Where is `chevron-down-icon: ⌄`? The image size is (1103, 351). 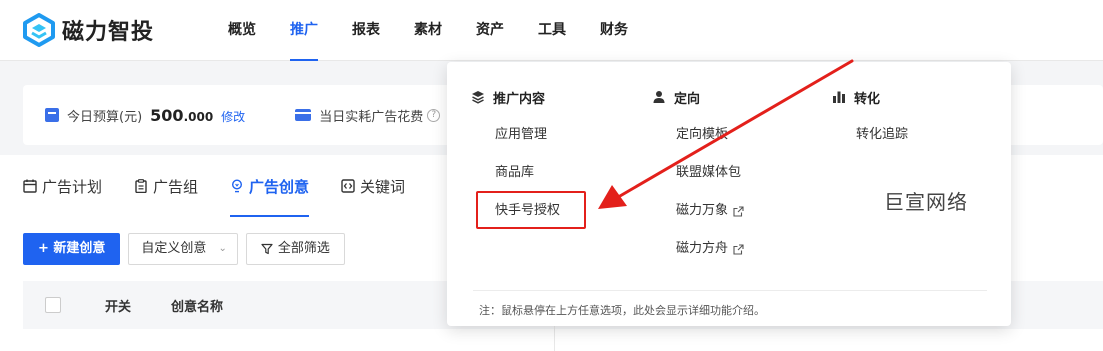
chevron-down-icon: ⌄ is located at coordinates (222, 248).